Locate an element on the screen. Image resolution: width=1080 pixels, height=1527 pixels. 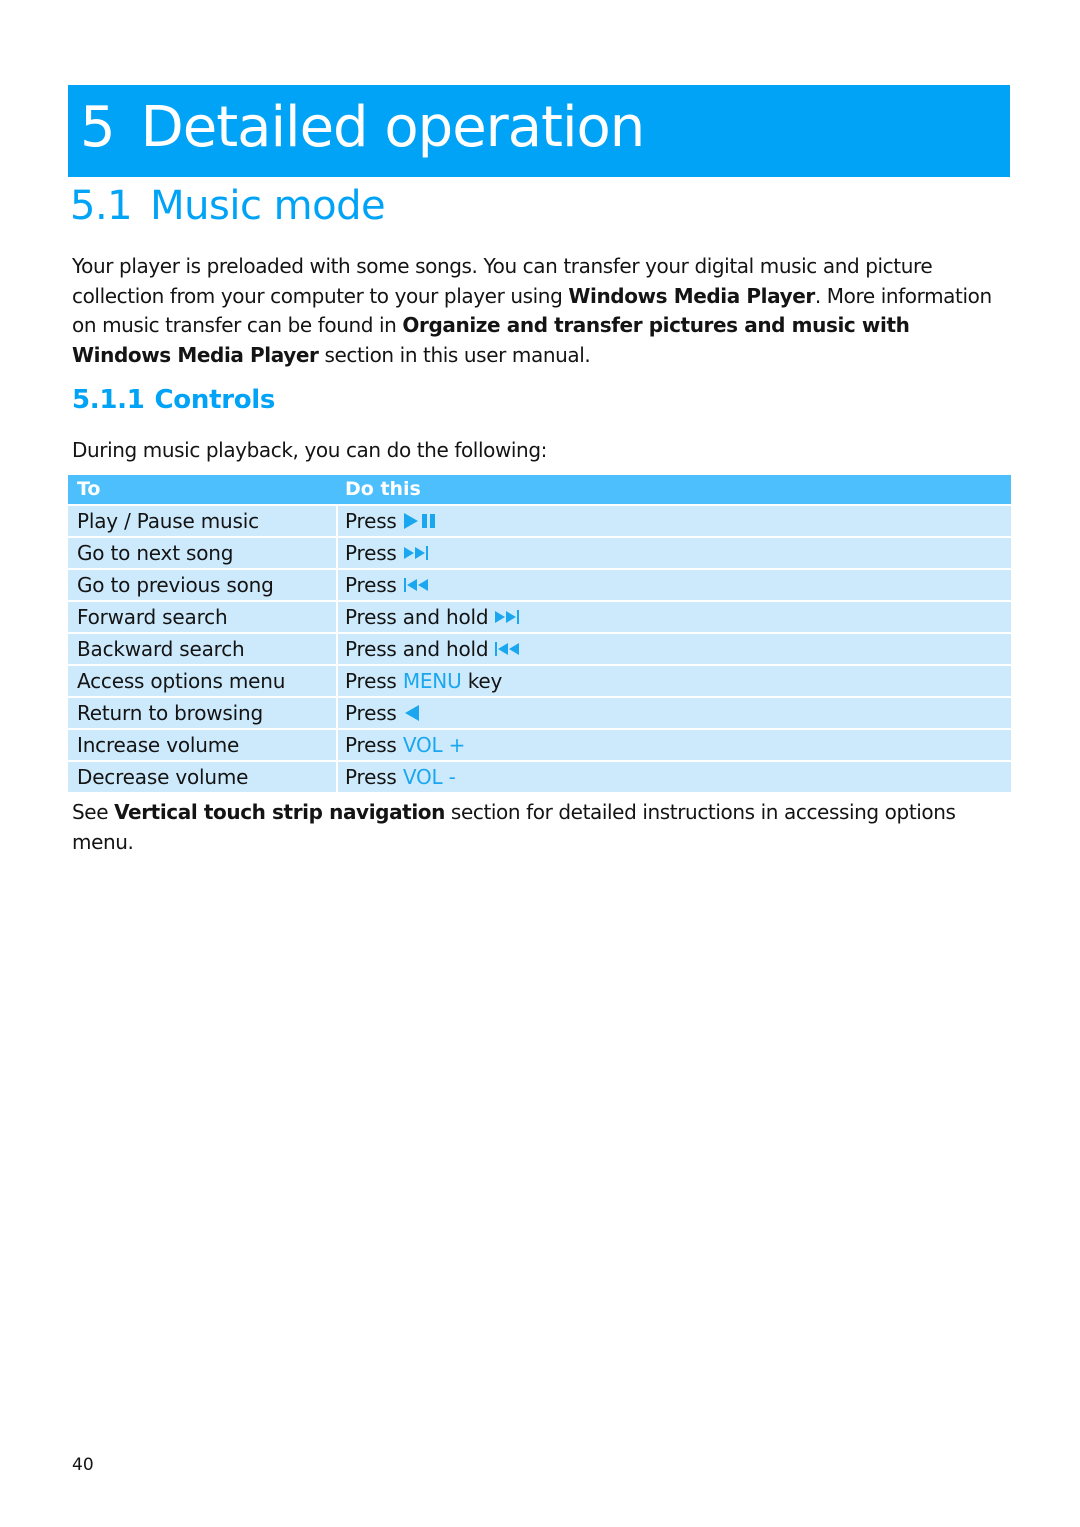
cell-to: Decrease volume is located at coordinates (203, 777).